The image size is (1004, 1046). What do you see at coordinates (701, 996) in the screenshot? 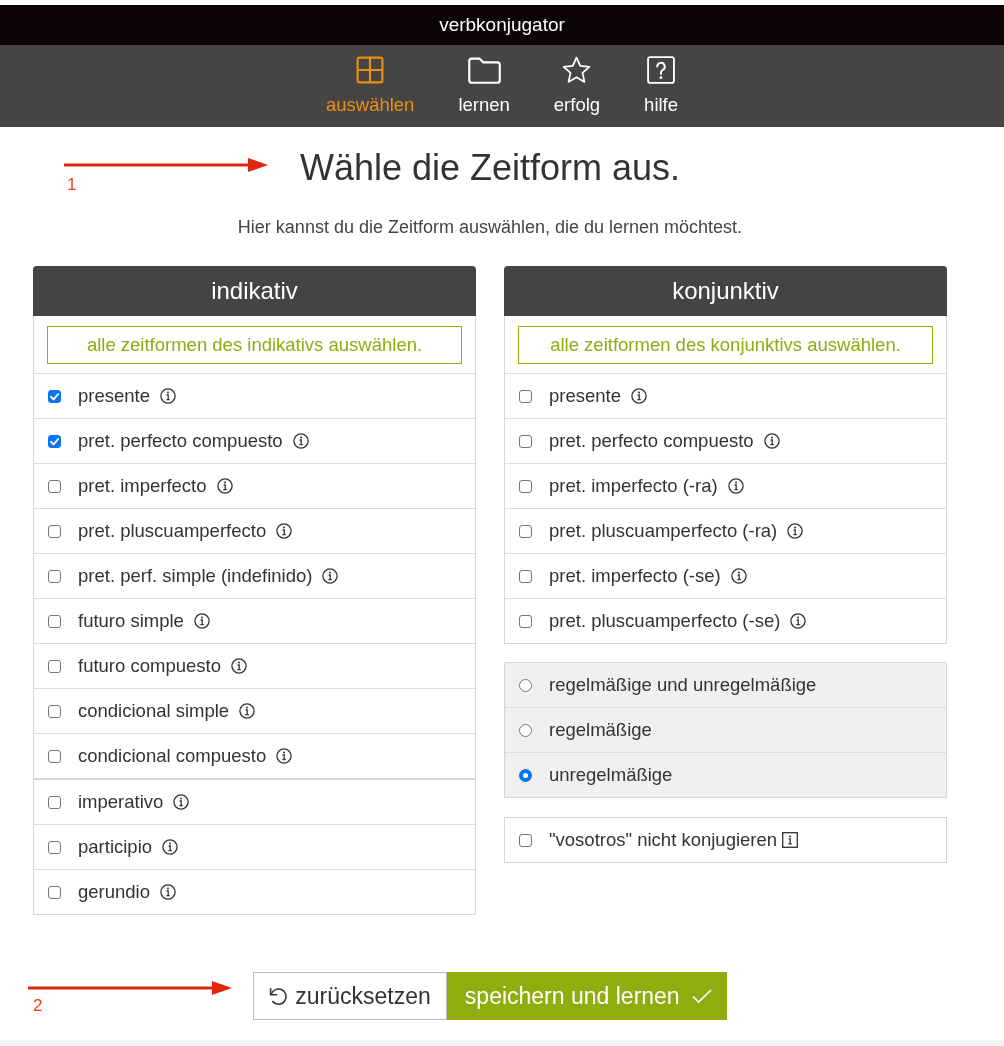
I see `check-icon` at bounding box center [701, 996].